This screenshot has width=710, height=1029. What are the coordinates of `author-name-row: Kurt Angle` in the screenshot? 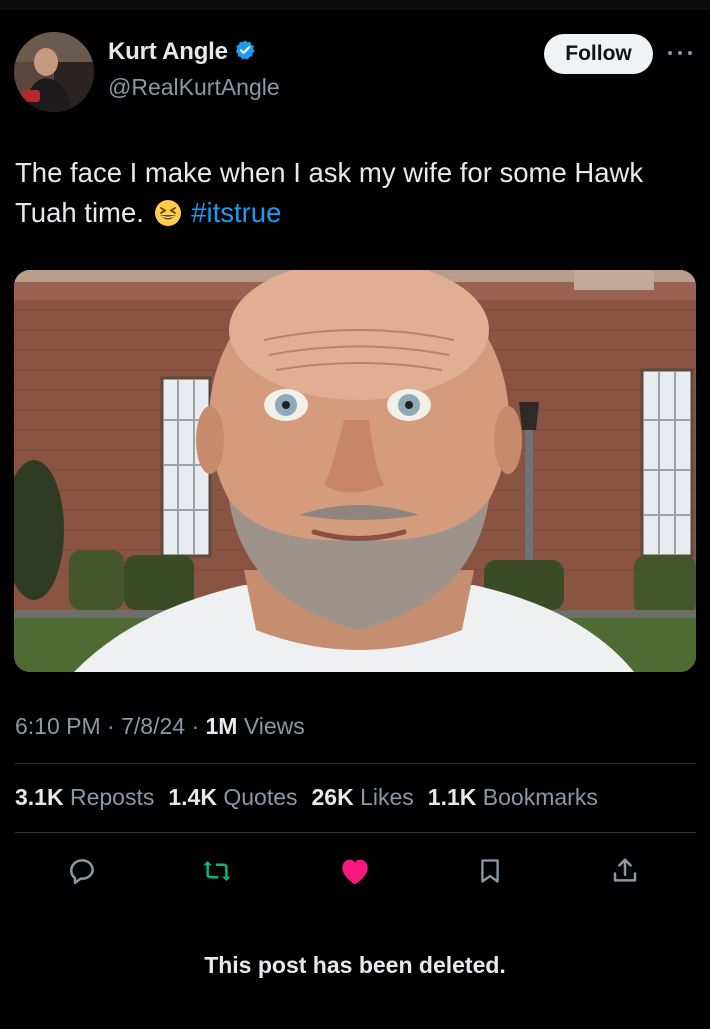 It's located at (182, 52).